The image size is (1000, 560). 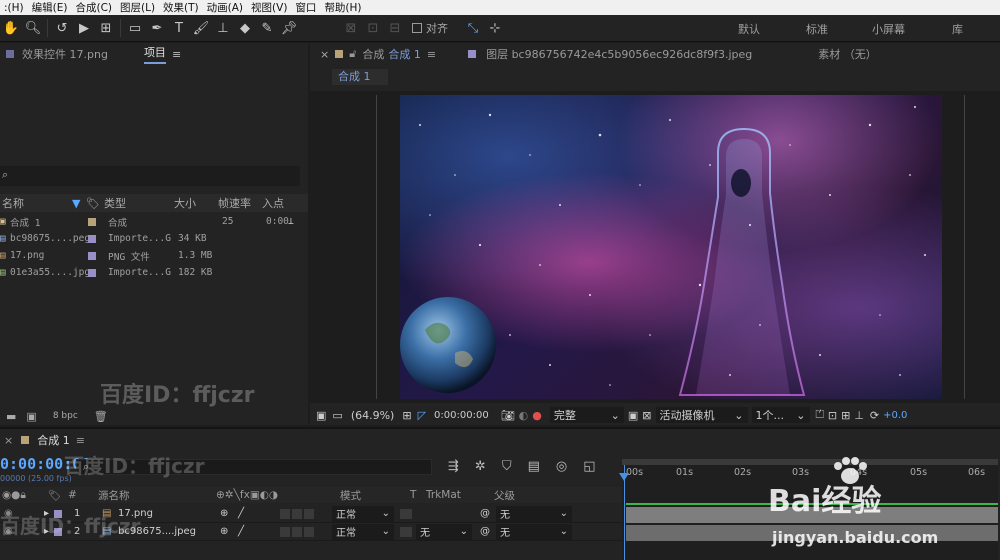 I want to click on align-checkbox: 对齐, so click(x=430, y=28).